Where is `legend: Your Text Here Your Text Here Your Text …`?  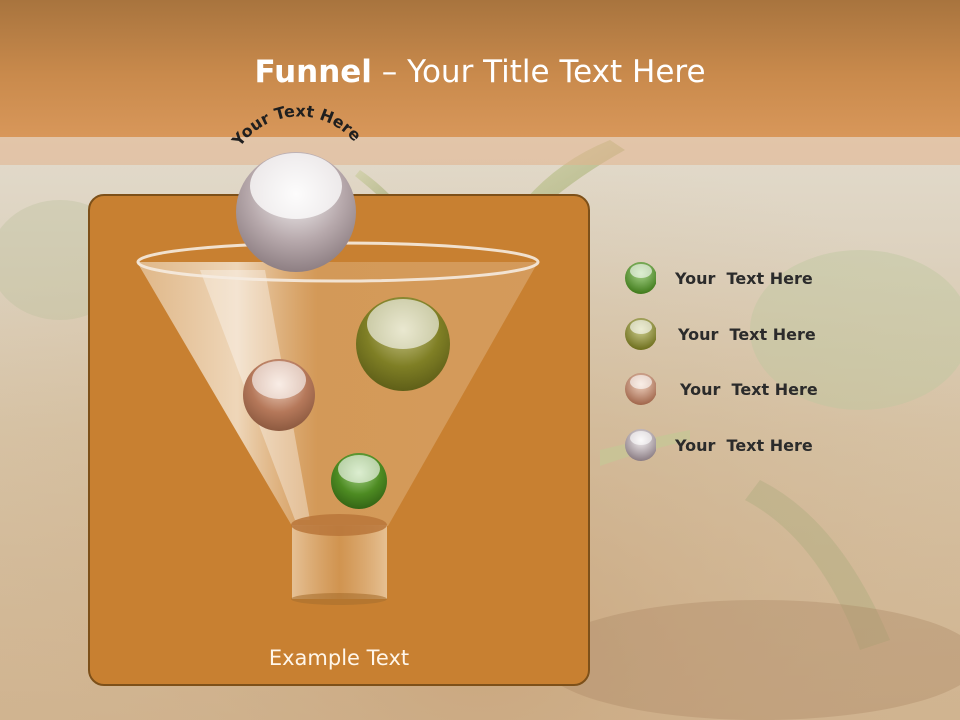 legend: Your Text Here Your Text Here Your Text … is located at coordinates (780, 368).